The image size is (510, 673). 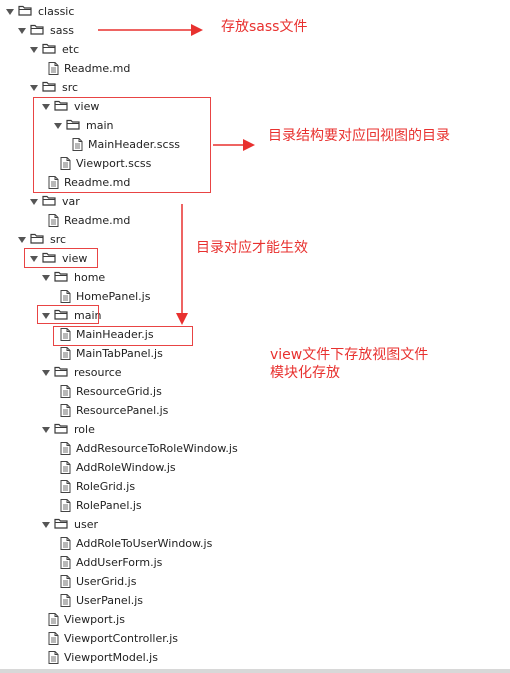 I want to click on tree-item-label: var, so click(x=71, y=201).